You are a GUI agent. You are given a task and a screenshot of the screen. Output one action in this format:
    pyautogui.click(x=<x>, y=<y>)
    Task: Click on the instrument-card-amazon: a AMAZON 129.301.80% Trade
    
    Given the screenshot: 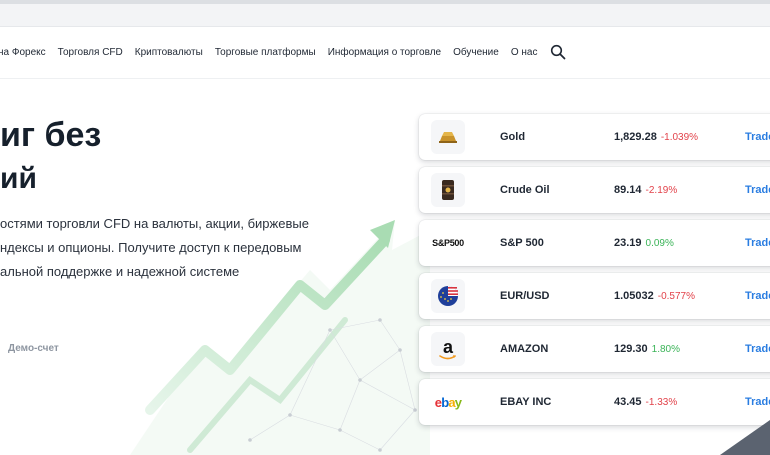 What is the action you would take?
    pyautogui.click(x=594, y=349)
    